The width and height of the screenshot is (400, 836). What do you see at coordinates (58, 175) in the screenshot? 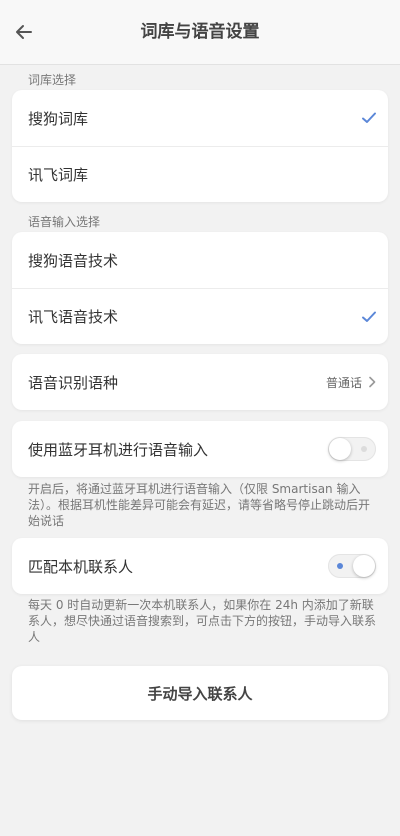
I see `option-label: 讯飞词库` at bounding box center [58, 175].